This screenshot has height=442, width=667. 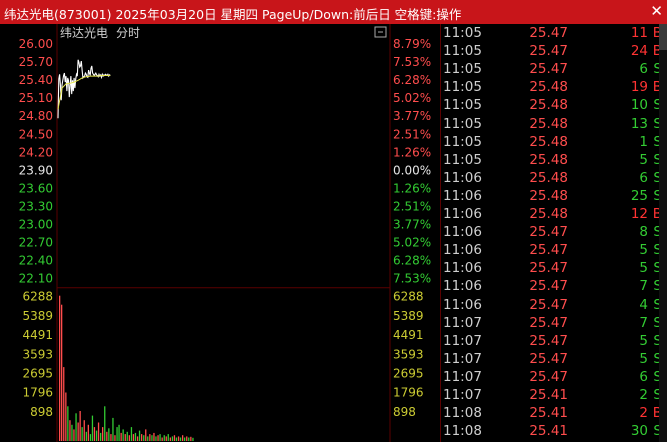 I want to click on tick-time: 11:07, so click(x=462, y=322).